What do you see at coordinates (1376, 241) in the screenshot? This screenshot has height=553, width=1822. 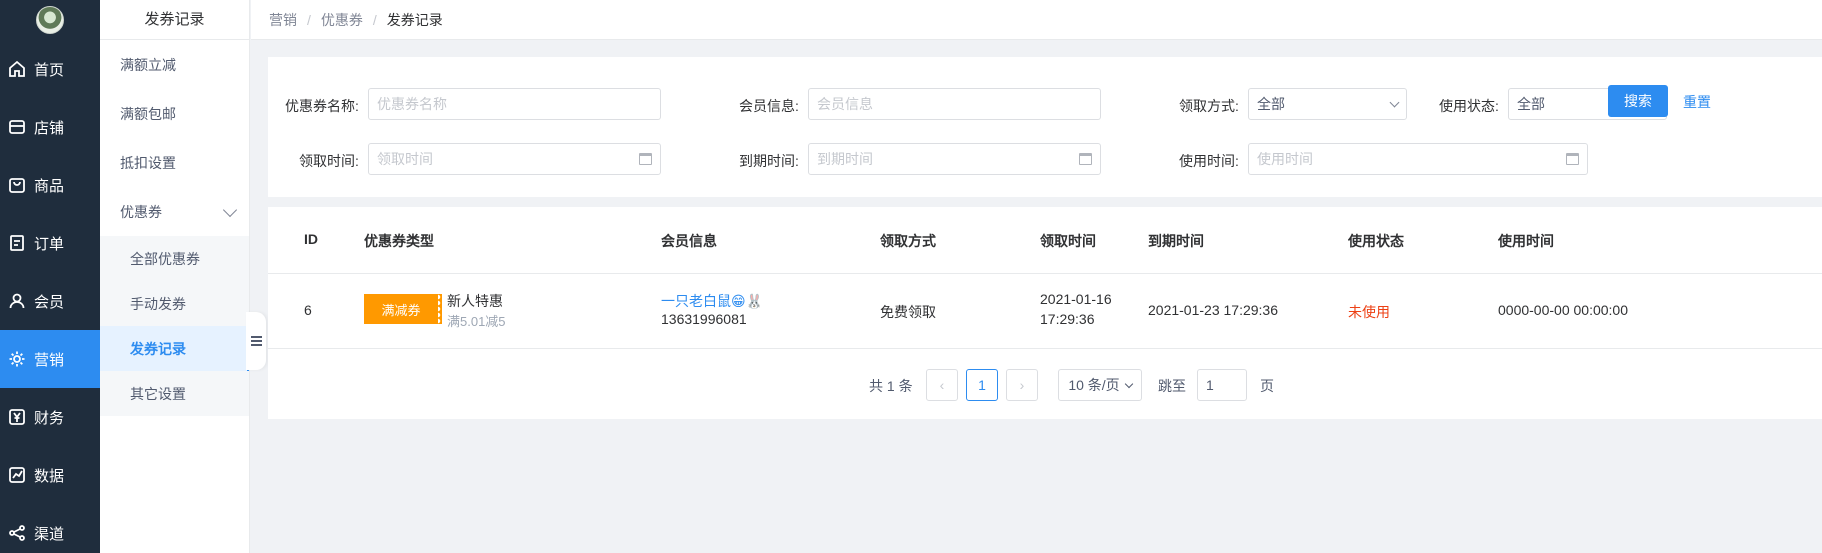 I see `column-header: 使用状态` at bounding box center [1376, 241].